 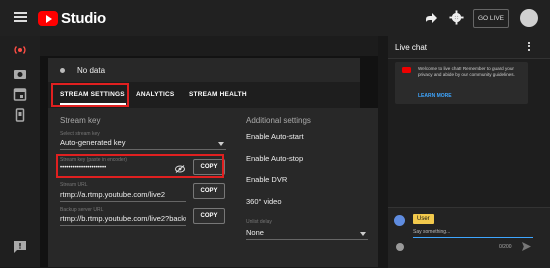 I want to click on youtube-icon, so click(x=406, y=70).